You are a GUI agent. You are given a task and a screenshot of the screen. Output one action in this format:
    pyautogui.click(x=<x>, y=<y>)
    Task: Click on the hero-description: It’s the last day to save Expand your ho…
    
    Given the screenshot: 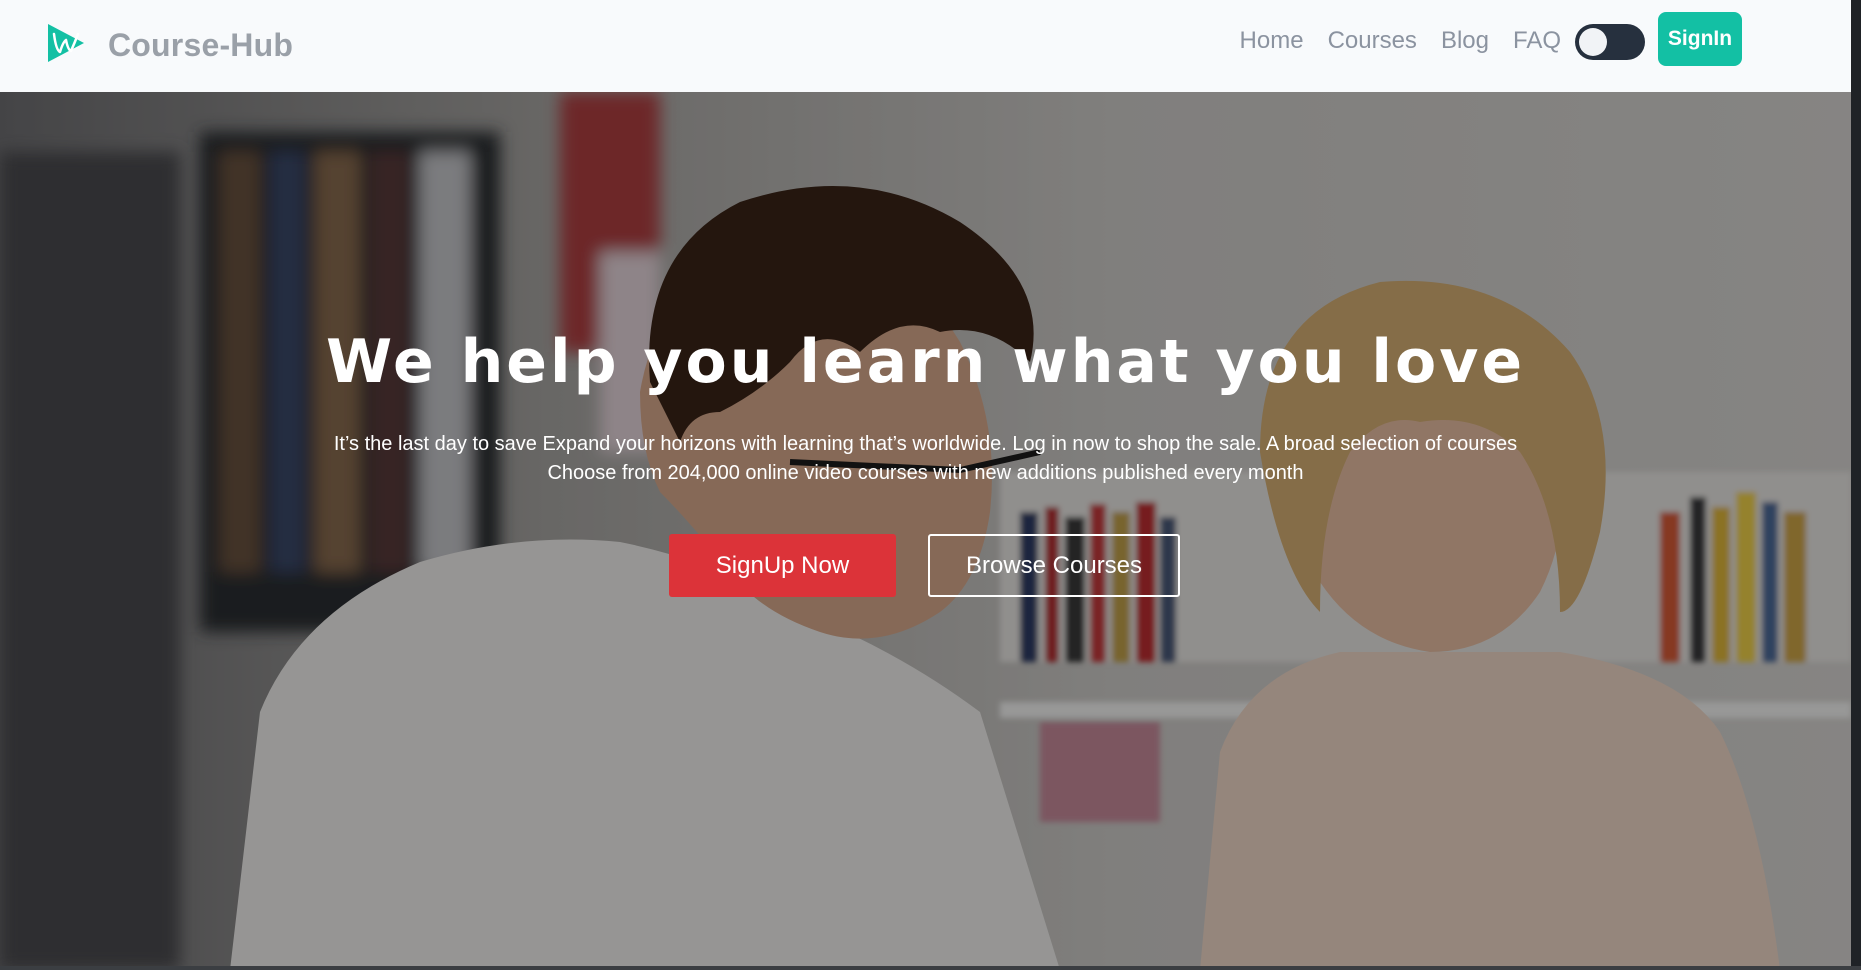 What is the action you would take?
    pyautogui.click(x=925, y=458)
    